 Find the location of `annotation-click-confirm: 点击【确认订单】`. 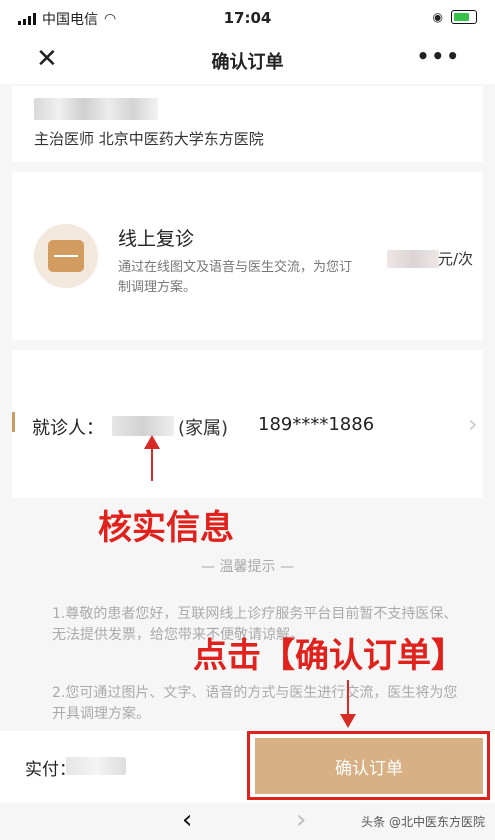

annotation-click-confirm: 点击【确认订单】 is located at coordinates (329, 656).